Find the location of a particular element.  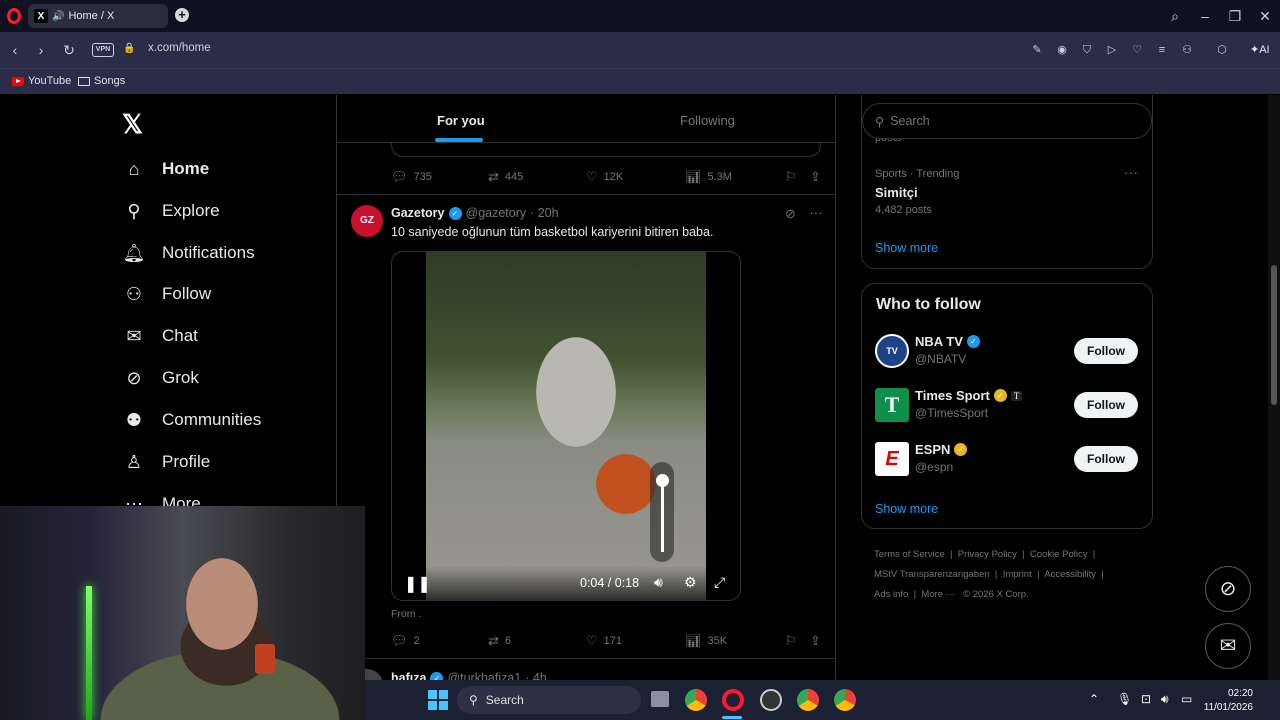

search-tabs-icon: ⌕ is located at coordinates (1175, 16).